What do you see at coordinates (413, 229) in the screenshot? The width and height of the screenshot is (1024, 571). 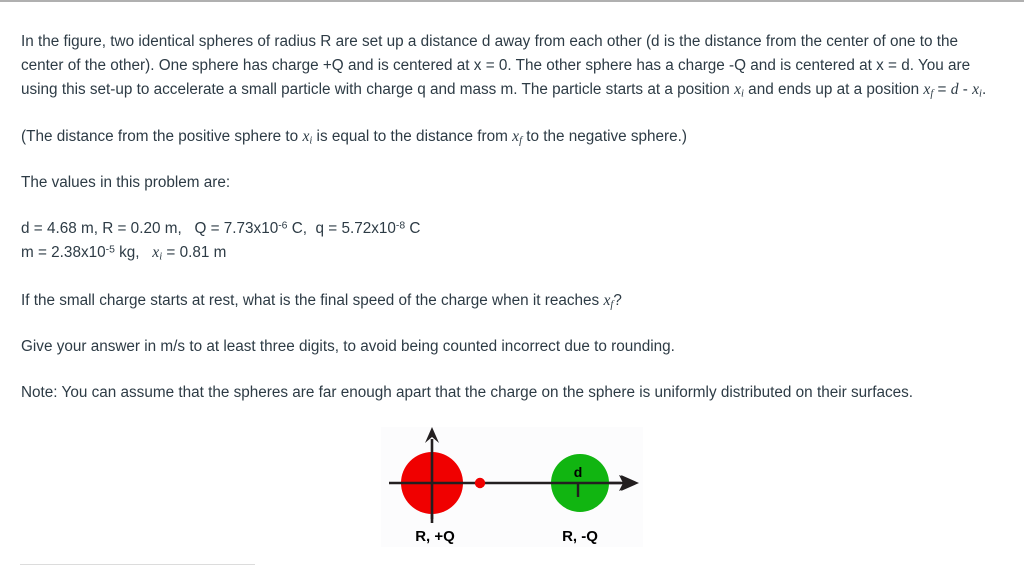 I see `coulomb-unit: C` at bounding box center [413, 229].